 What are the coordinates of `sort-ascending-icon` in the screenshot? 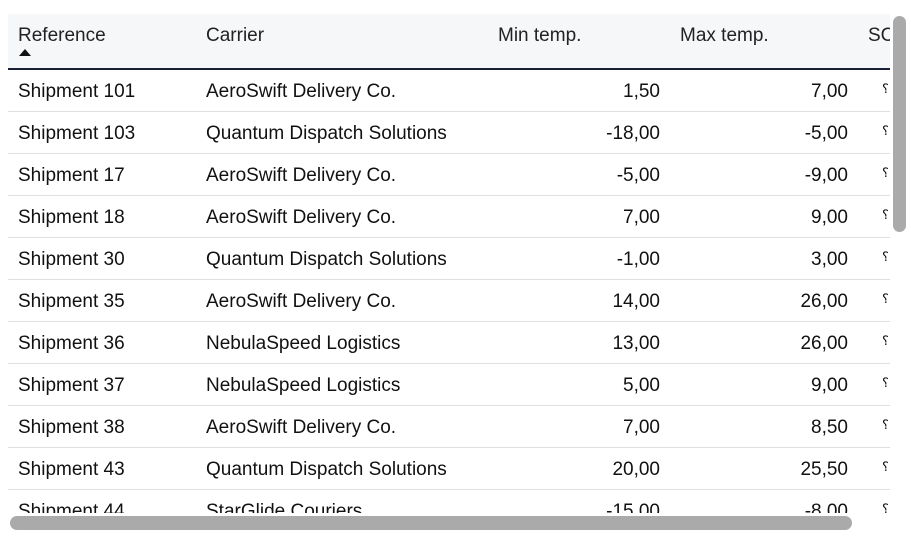 It's located at (25, 52).